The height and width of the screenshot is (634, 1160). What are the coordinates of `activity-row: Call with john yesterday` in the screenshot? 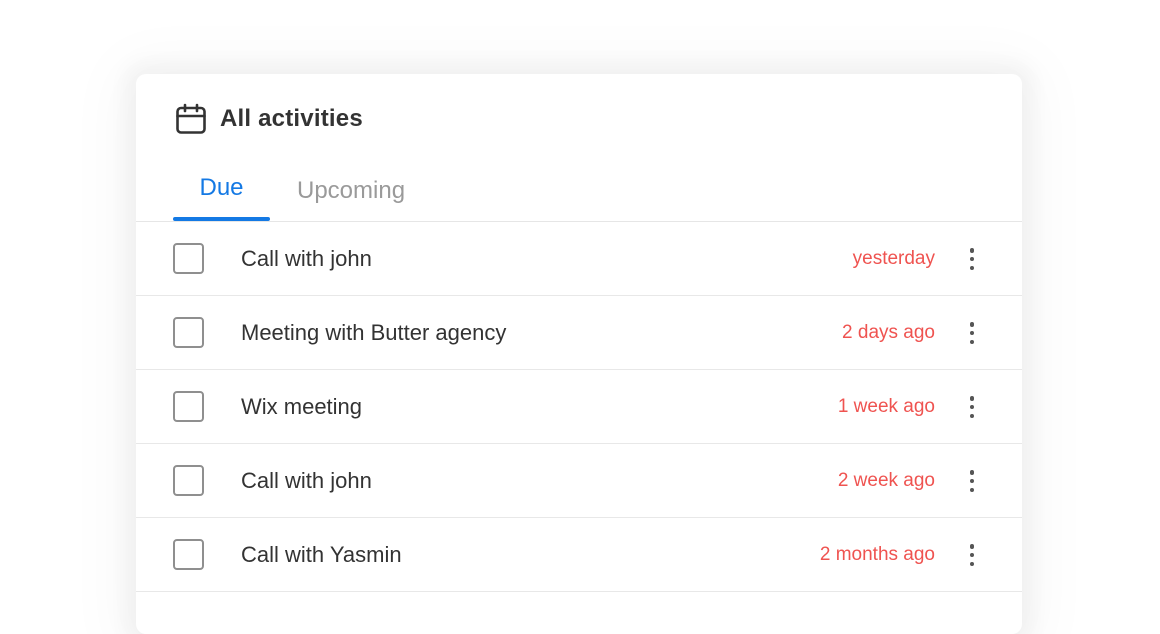 It's located at (579, 259).